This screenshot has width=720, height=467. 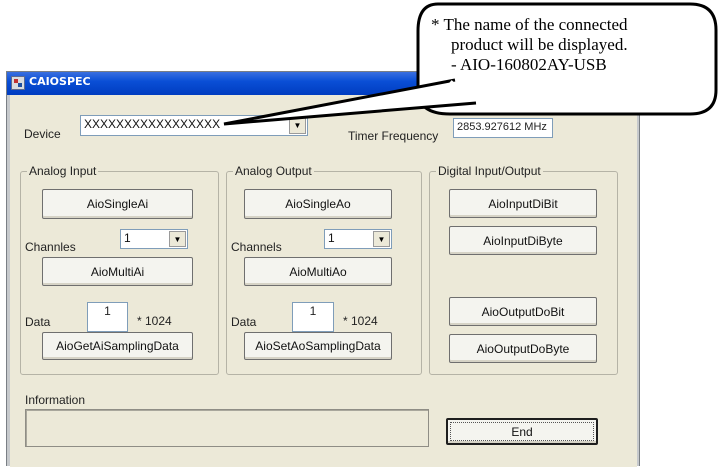 I want to click on callout-pointer, so click(x=350, y=102).